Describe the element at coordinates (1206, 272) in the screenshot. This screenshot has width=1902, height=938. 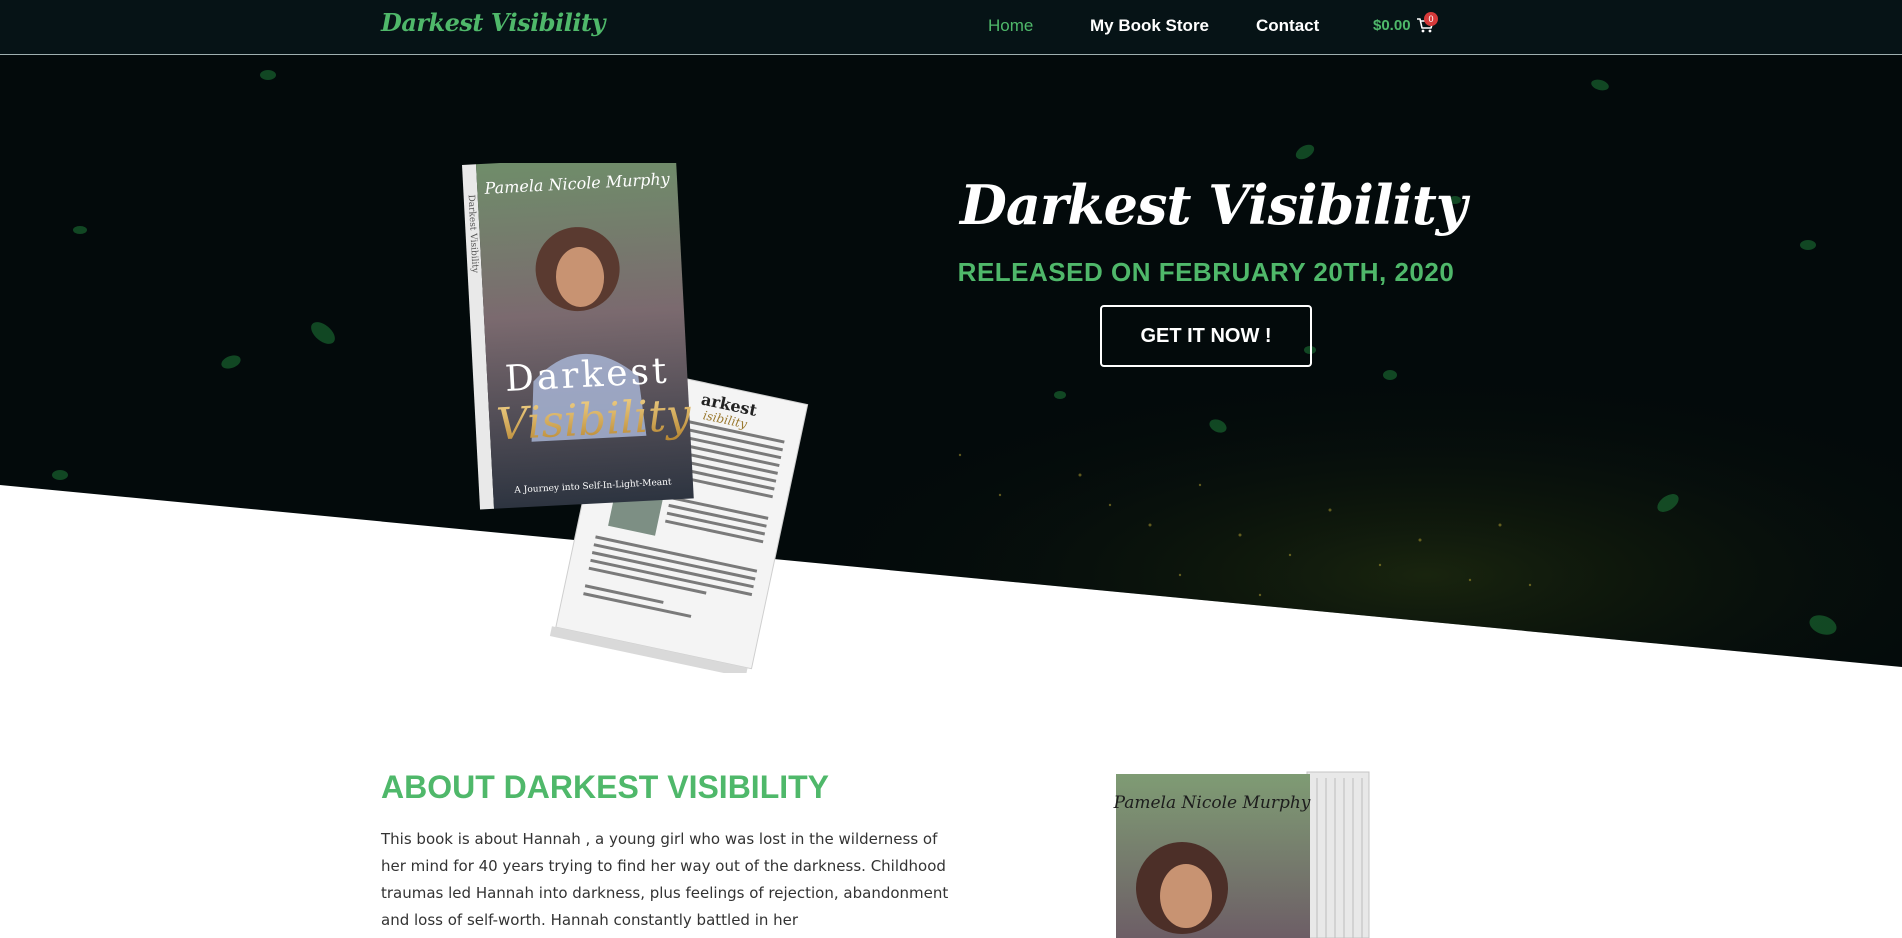
I see `release-date: RELEASED ON FEBRUARY 20TH, 2020` at that location.